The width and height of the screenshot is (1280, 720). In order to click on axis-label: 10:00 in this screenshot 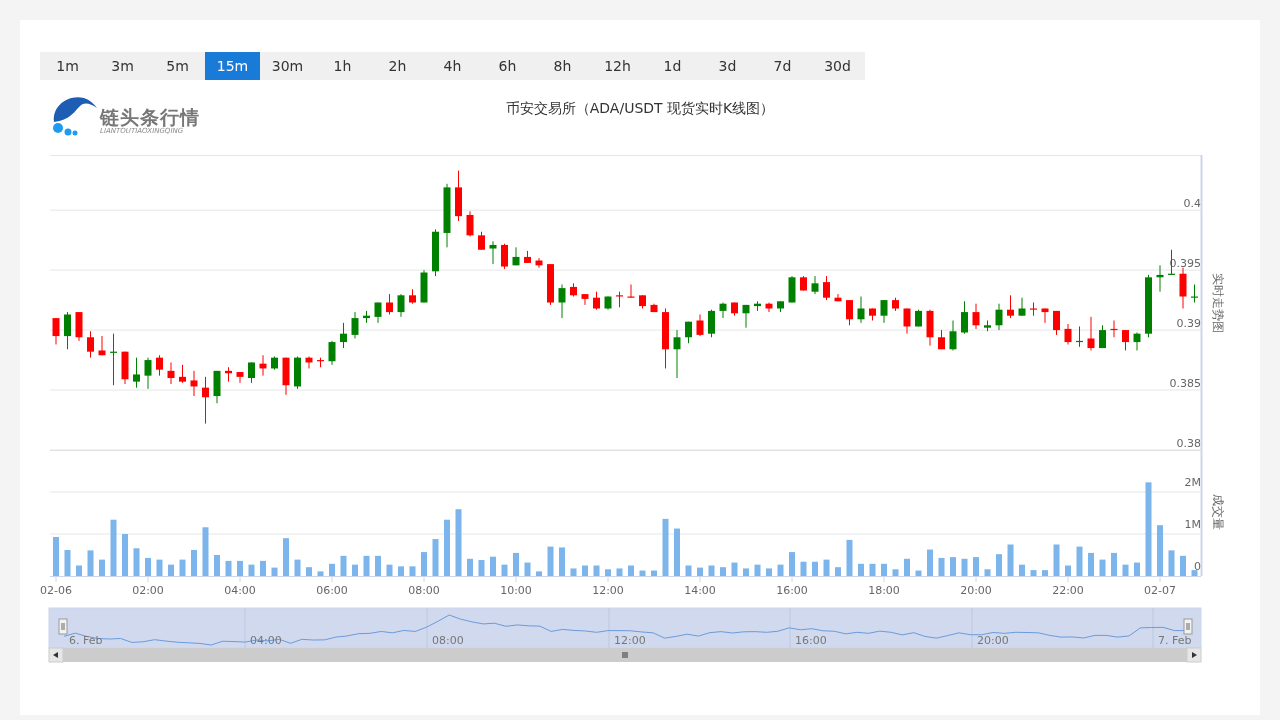, I will do `click(516, 590)`.